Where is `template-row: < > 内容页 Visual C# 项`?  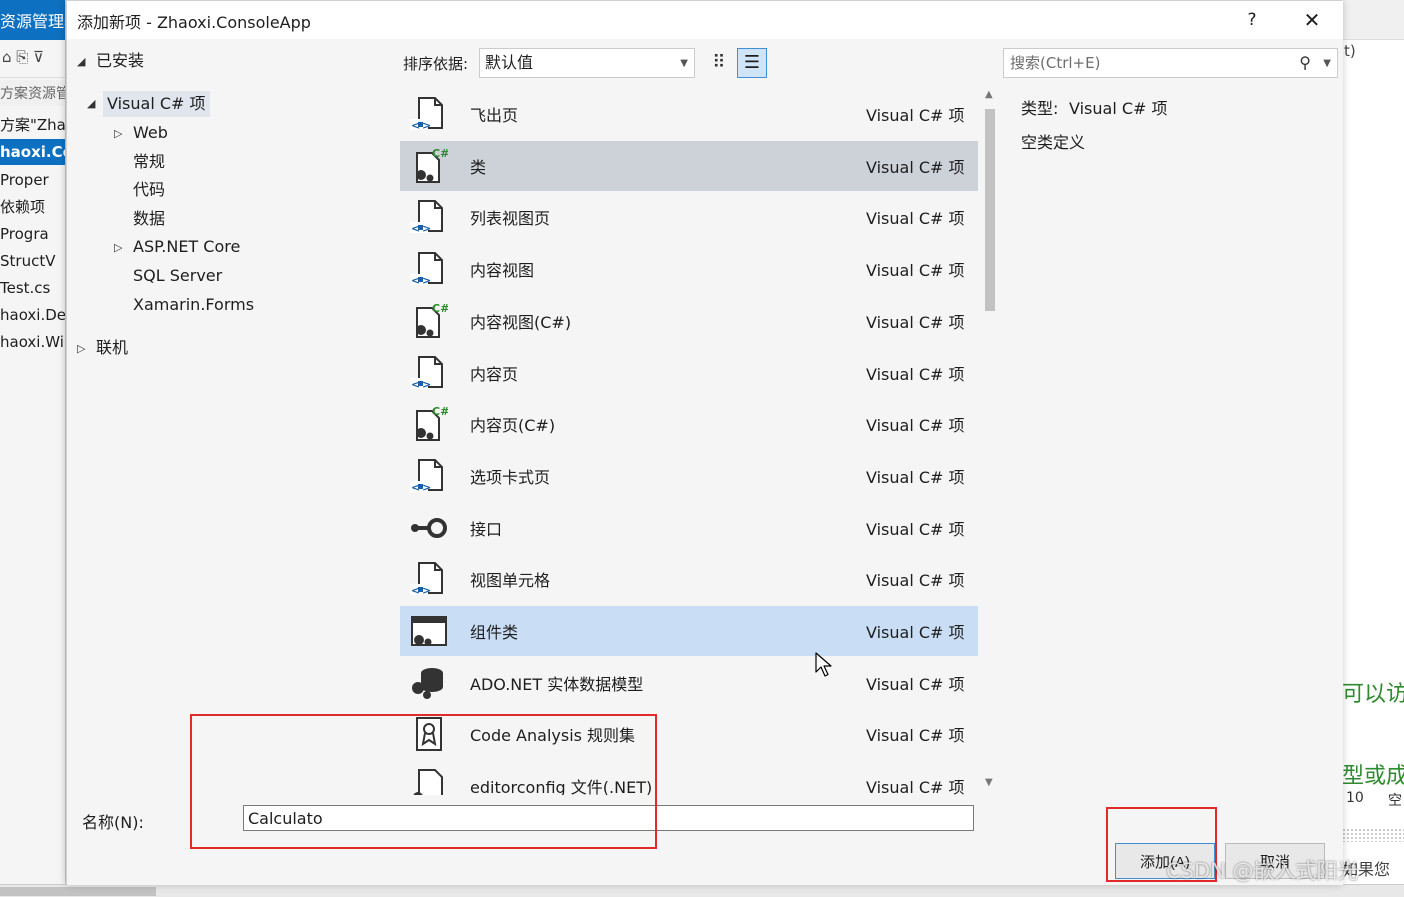 template-row: < > 内容页 Visual C# 项 is located at coordinates (689, 373).